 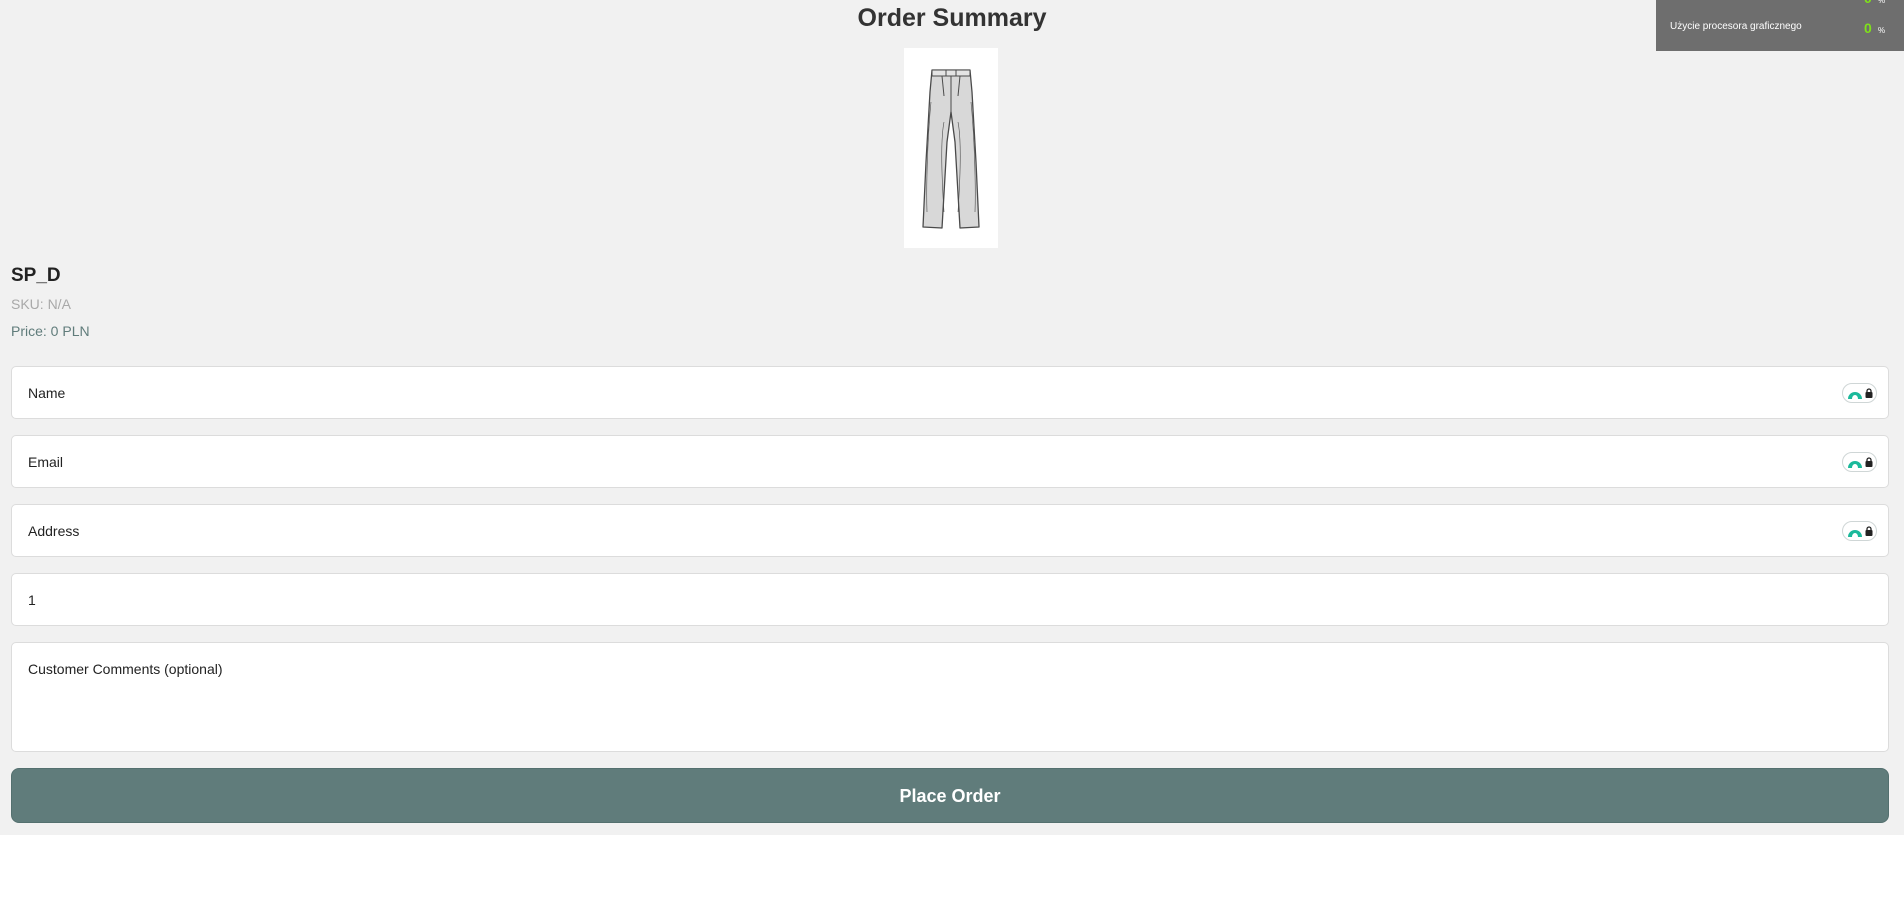 What do you see at coordinates (1882, 2) in the screenshot?
I see `cpu-usage-unit: %` at bounding box center [1882, 2].